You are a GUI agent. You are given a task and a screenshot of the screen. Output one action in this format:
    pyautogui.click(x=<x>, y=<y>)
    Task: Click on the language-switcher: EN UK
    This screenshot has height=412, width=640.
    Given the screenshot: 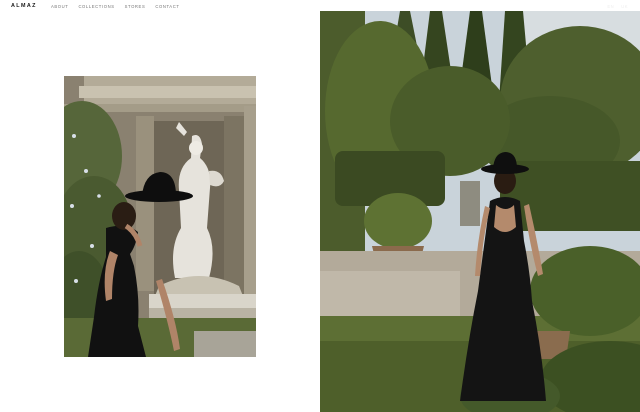 What is the action you would take?
    pyautogui.click(x=617, y=6)
    